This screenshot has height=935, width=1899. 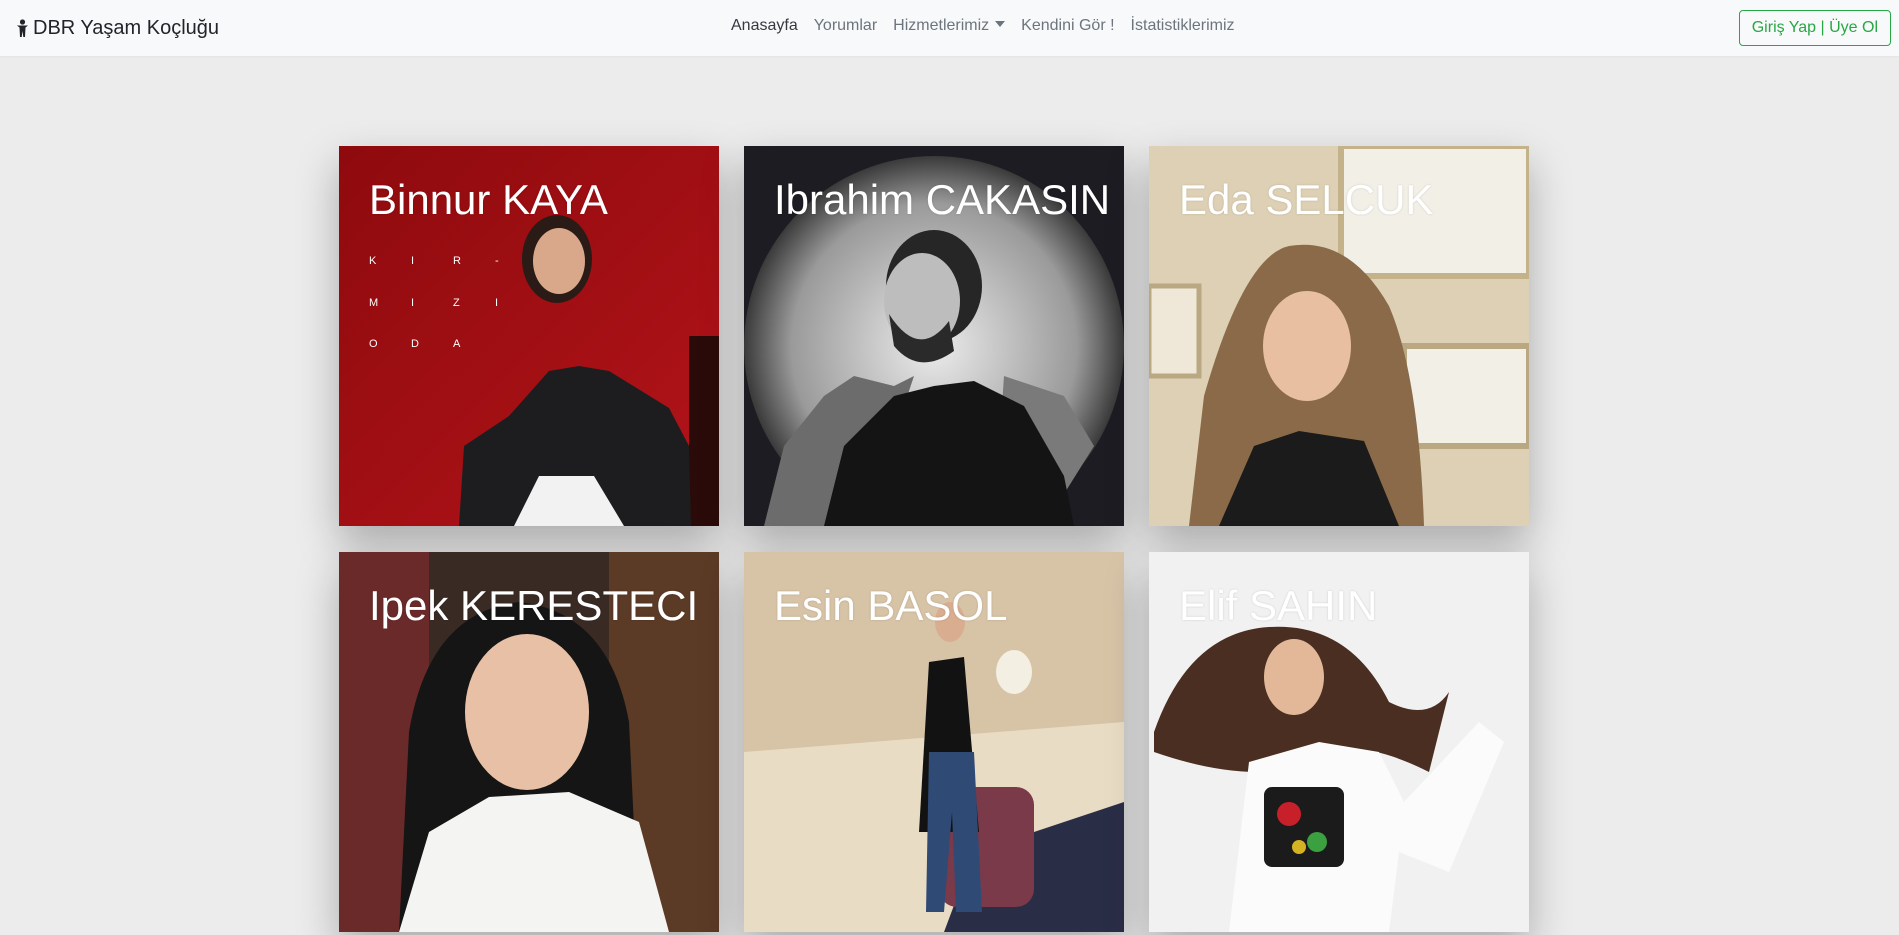 What do you see at coordinates (1278, 605) in the screenshot?
I see `coach-name: Elif SAHIN` at bounding box center [1278, 605].